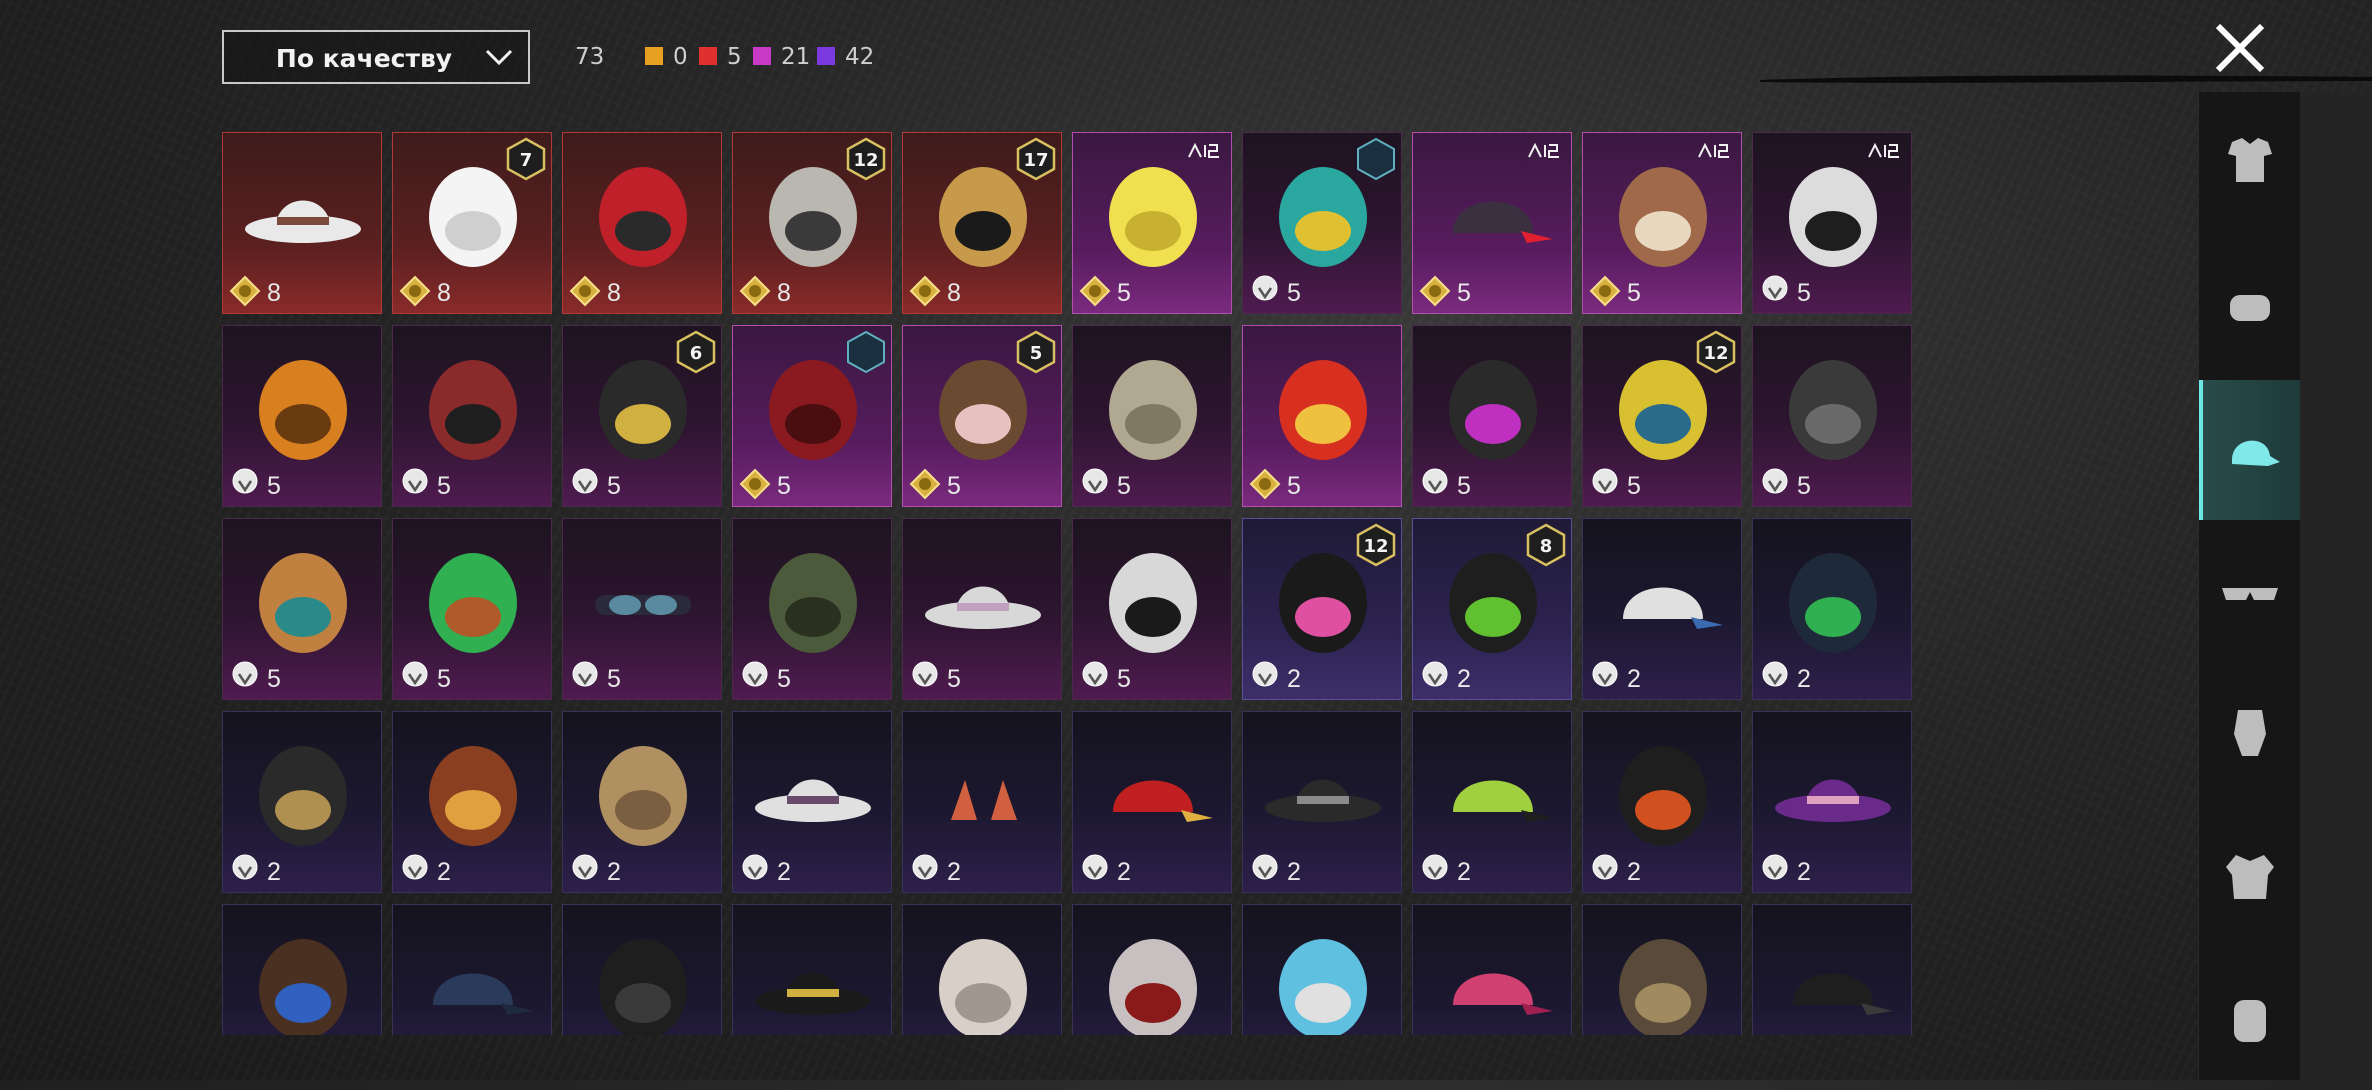 The width and height of the screenshot is (2372, 1090). What do you see at coordinates (499, 57) in the screenshot?
I see `chevron-down-icon` at bounding box center [499, 57].